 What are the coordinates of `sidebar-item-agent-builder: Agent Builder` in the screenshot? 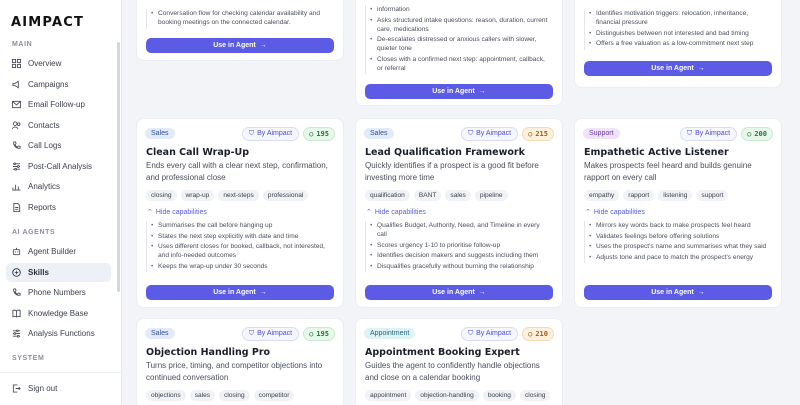 It's located at (58, 251).